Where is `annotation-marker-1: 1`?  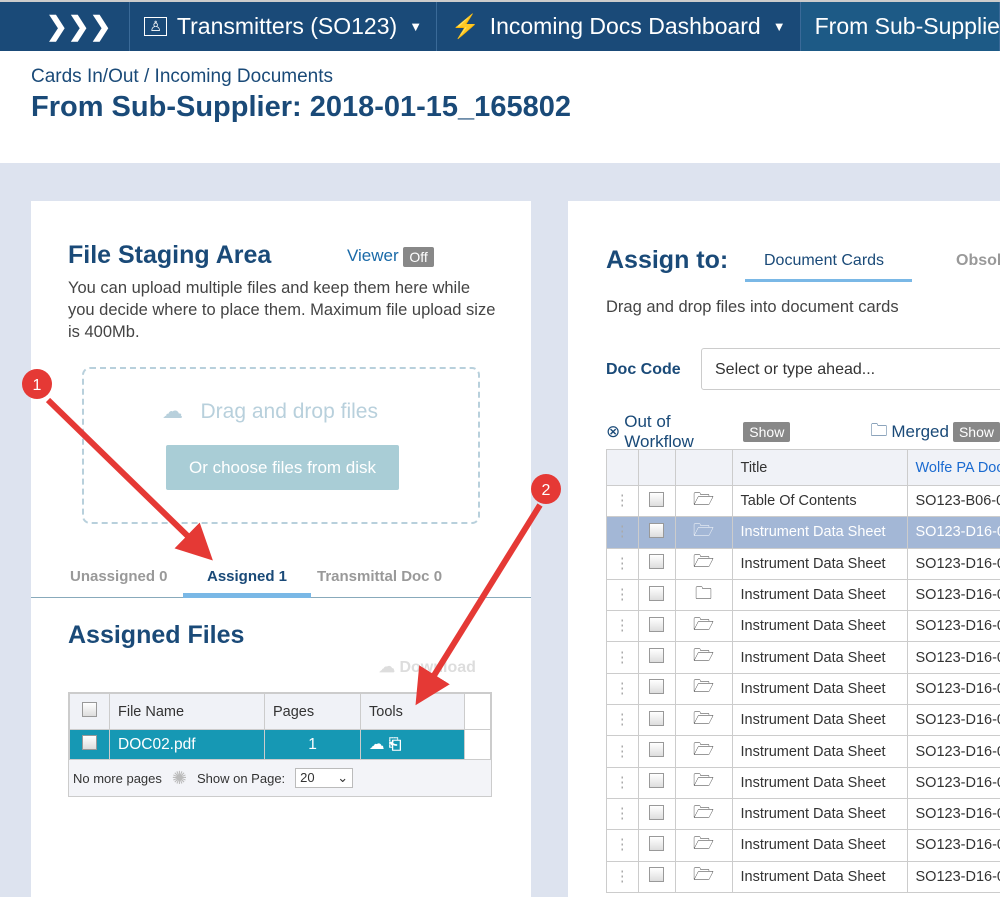
annotation-marker-1: 1 is located at coordinates (37, 385).